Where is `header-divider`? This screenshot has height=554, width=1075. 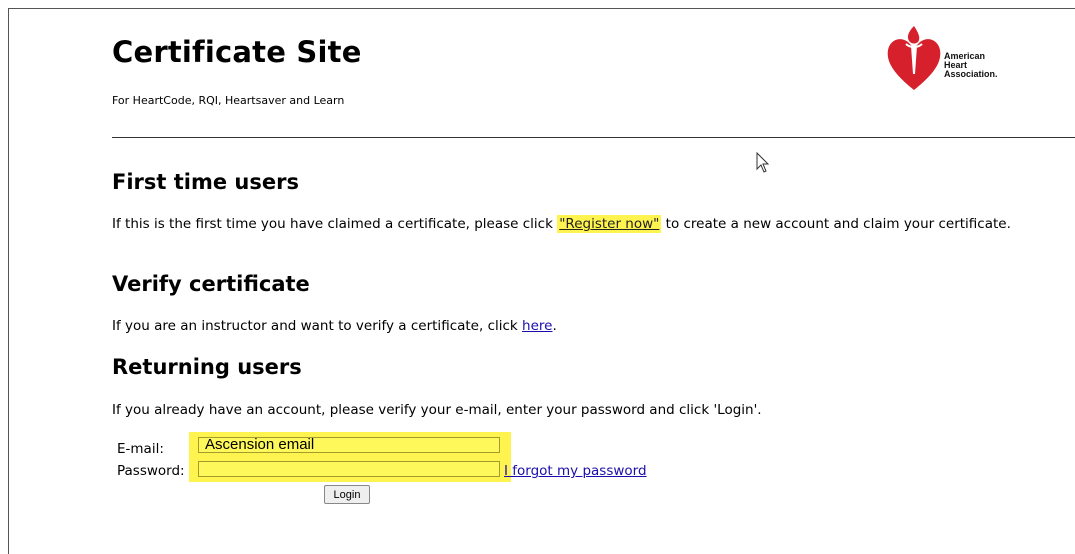
header-divider is located at coordinates (593, 137).